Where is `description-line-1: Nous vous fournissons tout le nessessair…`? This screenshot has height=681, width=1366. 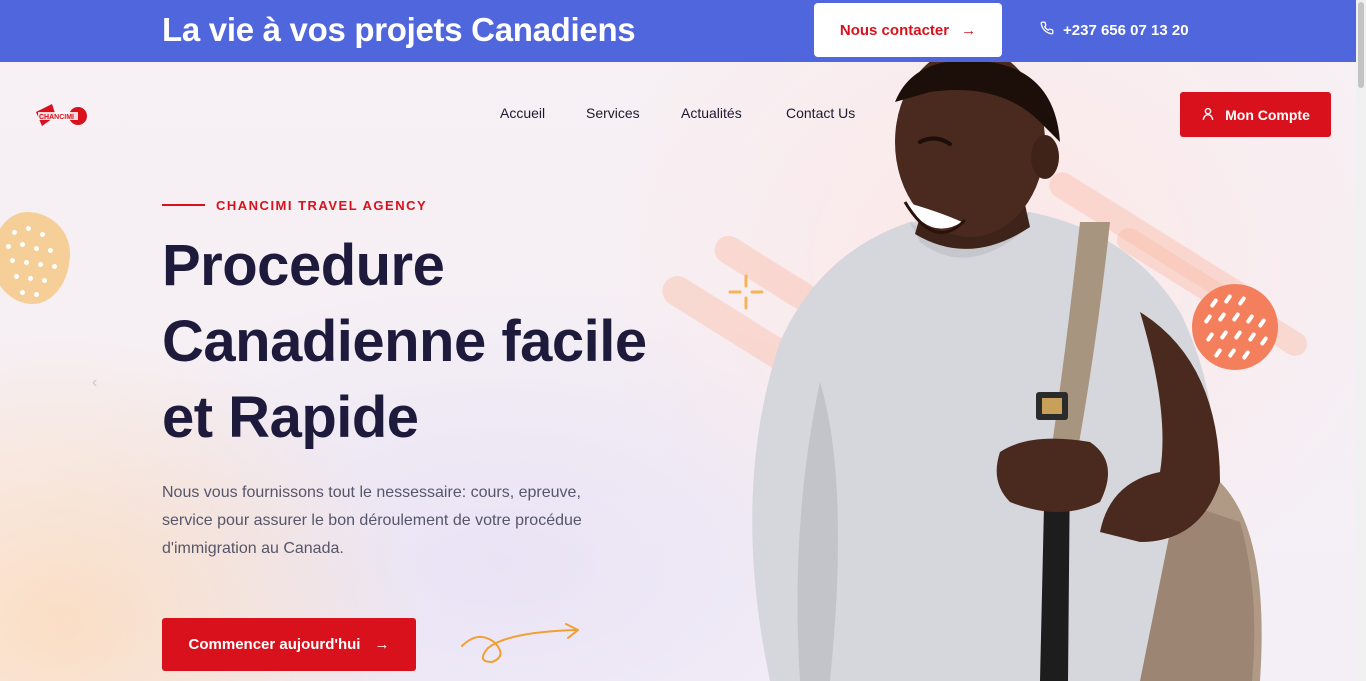
description-line-1: Nous vous fournissons tout le nessessair… is located at coordinates (371, 492).